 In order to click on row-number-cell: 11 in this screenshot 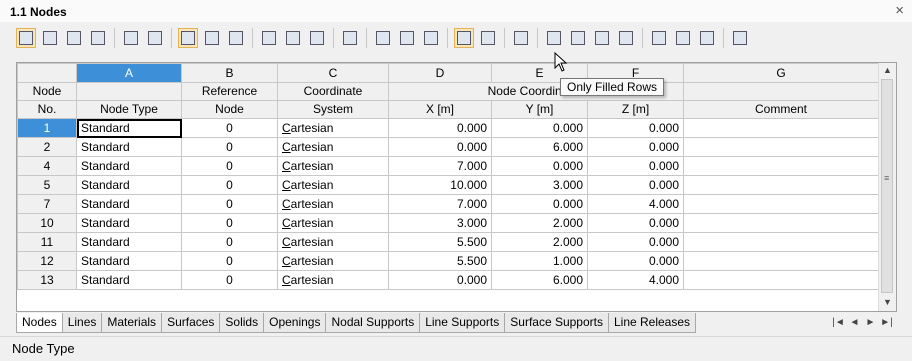, I will do `click(47, 242)`.